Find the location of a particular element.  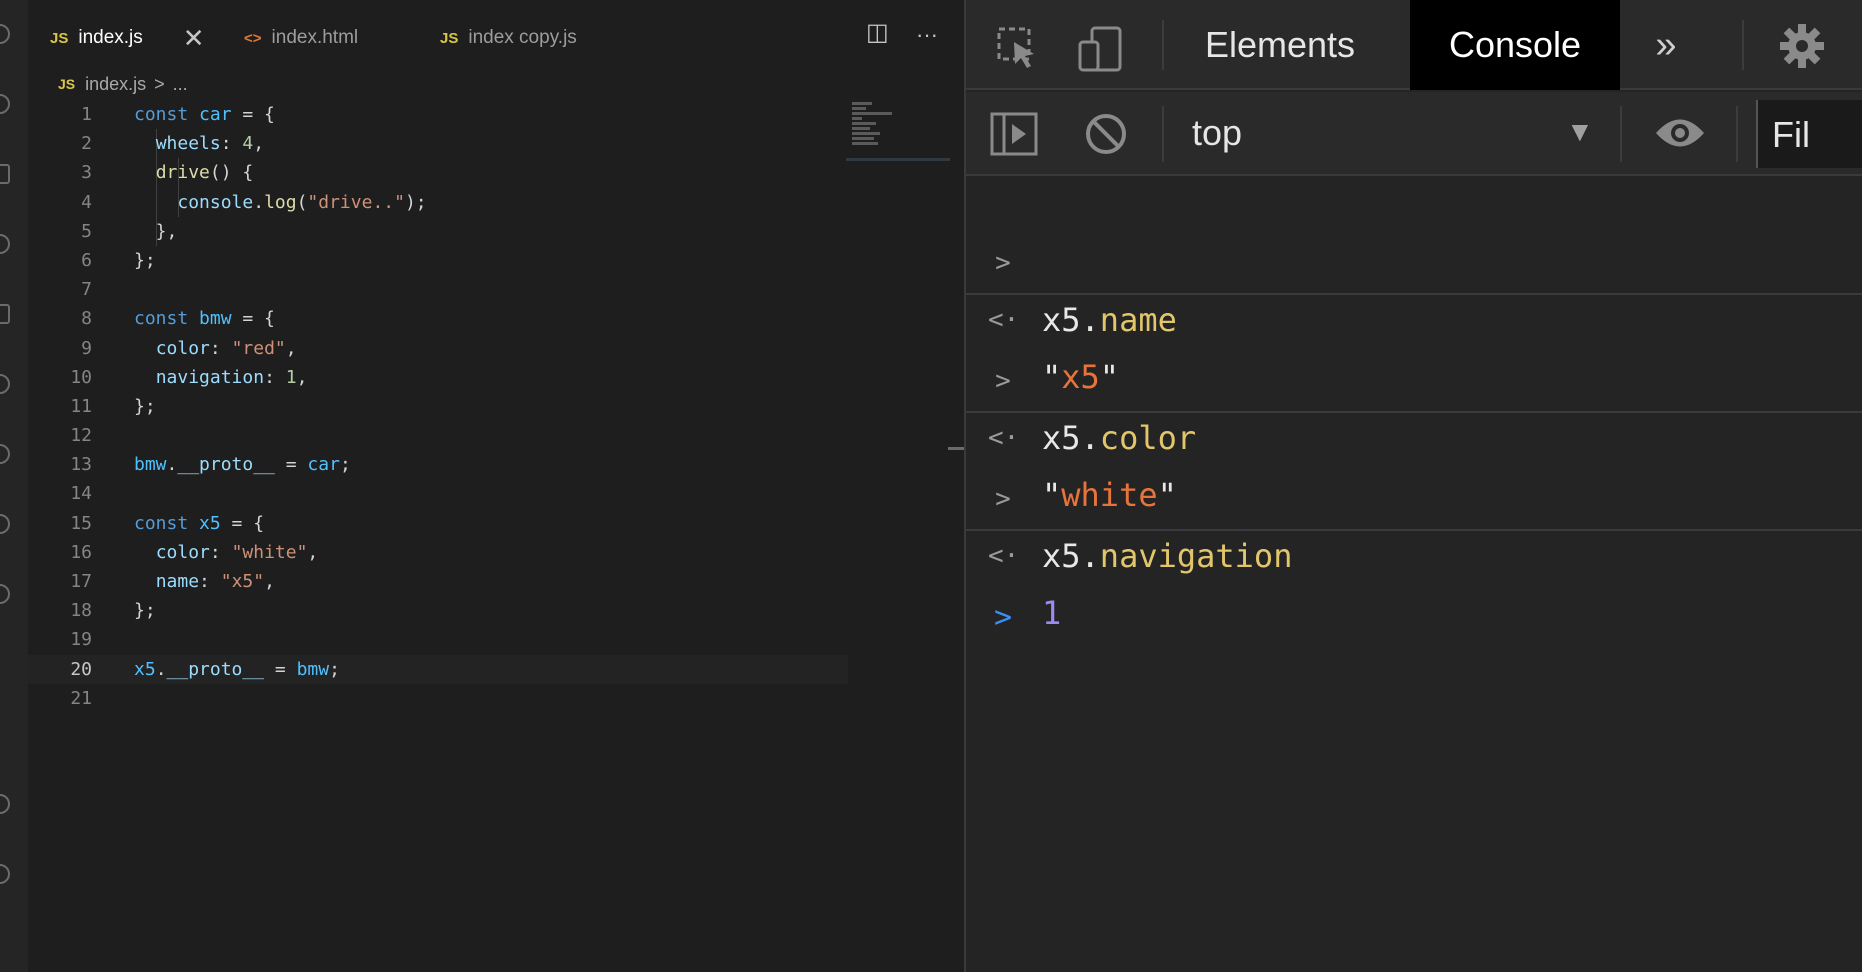

string: "white" is located at coordinates (269, 552).